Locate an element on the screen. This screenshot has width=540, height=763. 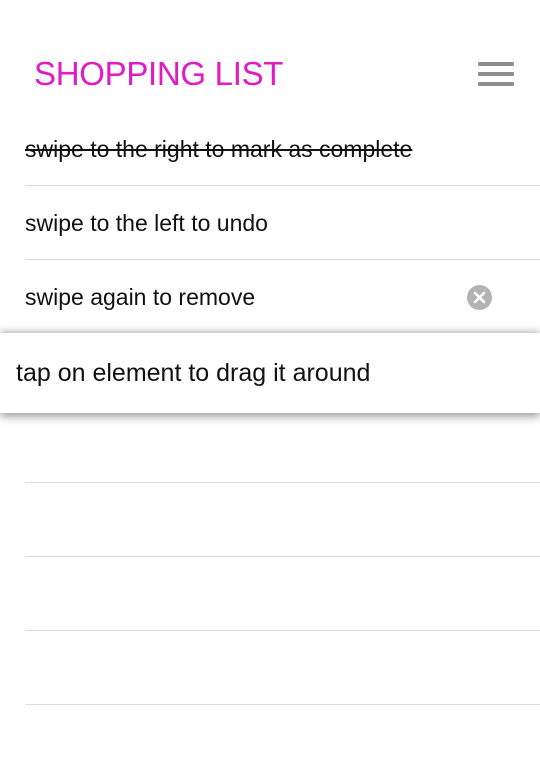
remove-button is located at coordinates (479, 297).